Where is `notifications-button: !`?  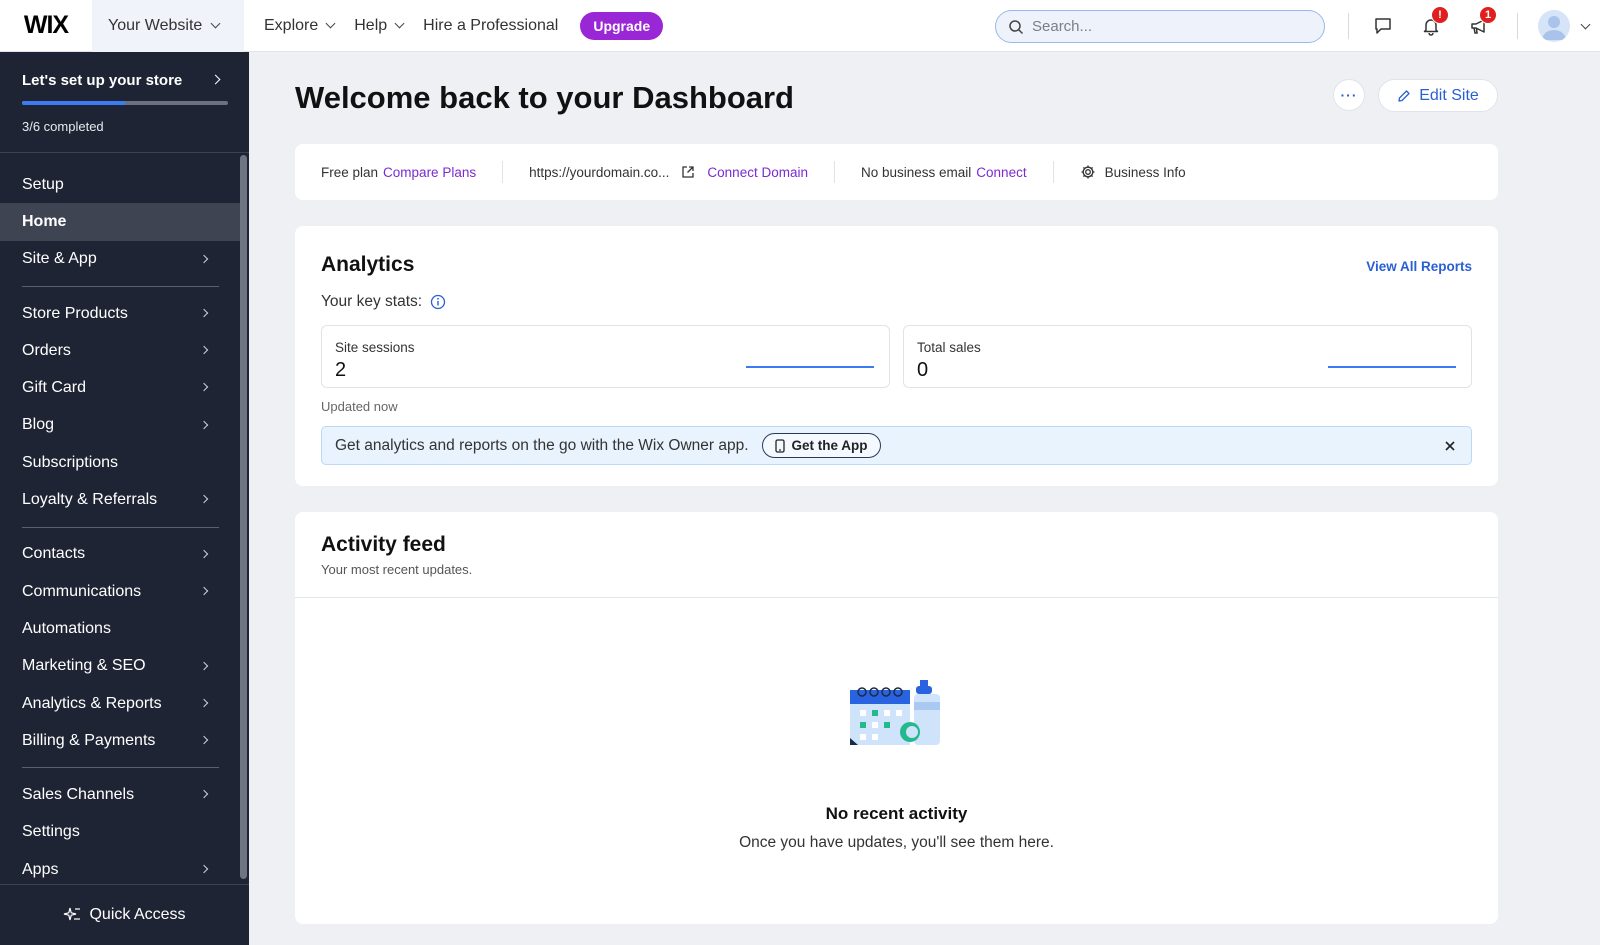
notifications-button: ! is located at coordinates (1431, 26).